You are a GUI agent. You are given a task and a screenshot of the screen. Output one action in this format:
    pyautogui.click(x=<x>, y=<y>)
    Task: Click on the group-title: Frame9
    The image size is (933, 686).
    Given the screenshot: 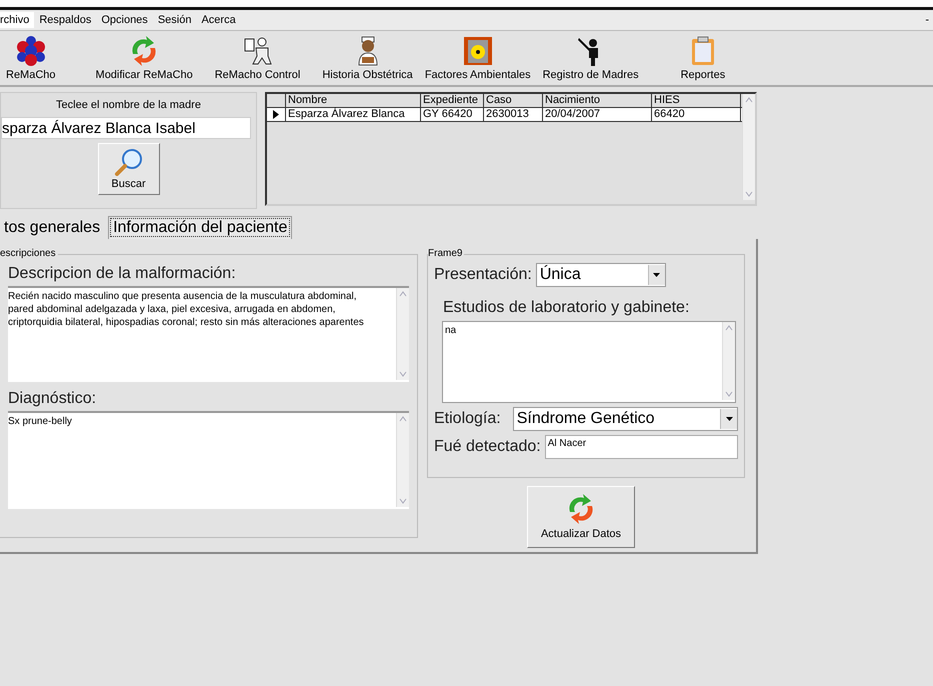 What is the action you would take?
    pyautogui.click(x=446, y=253)
    